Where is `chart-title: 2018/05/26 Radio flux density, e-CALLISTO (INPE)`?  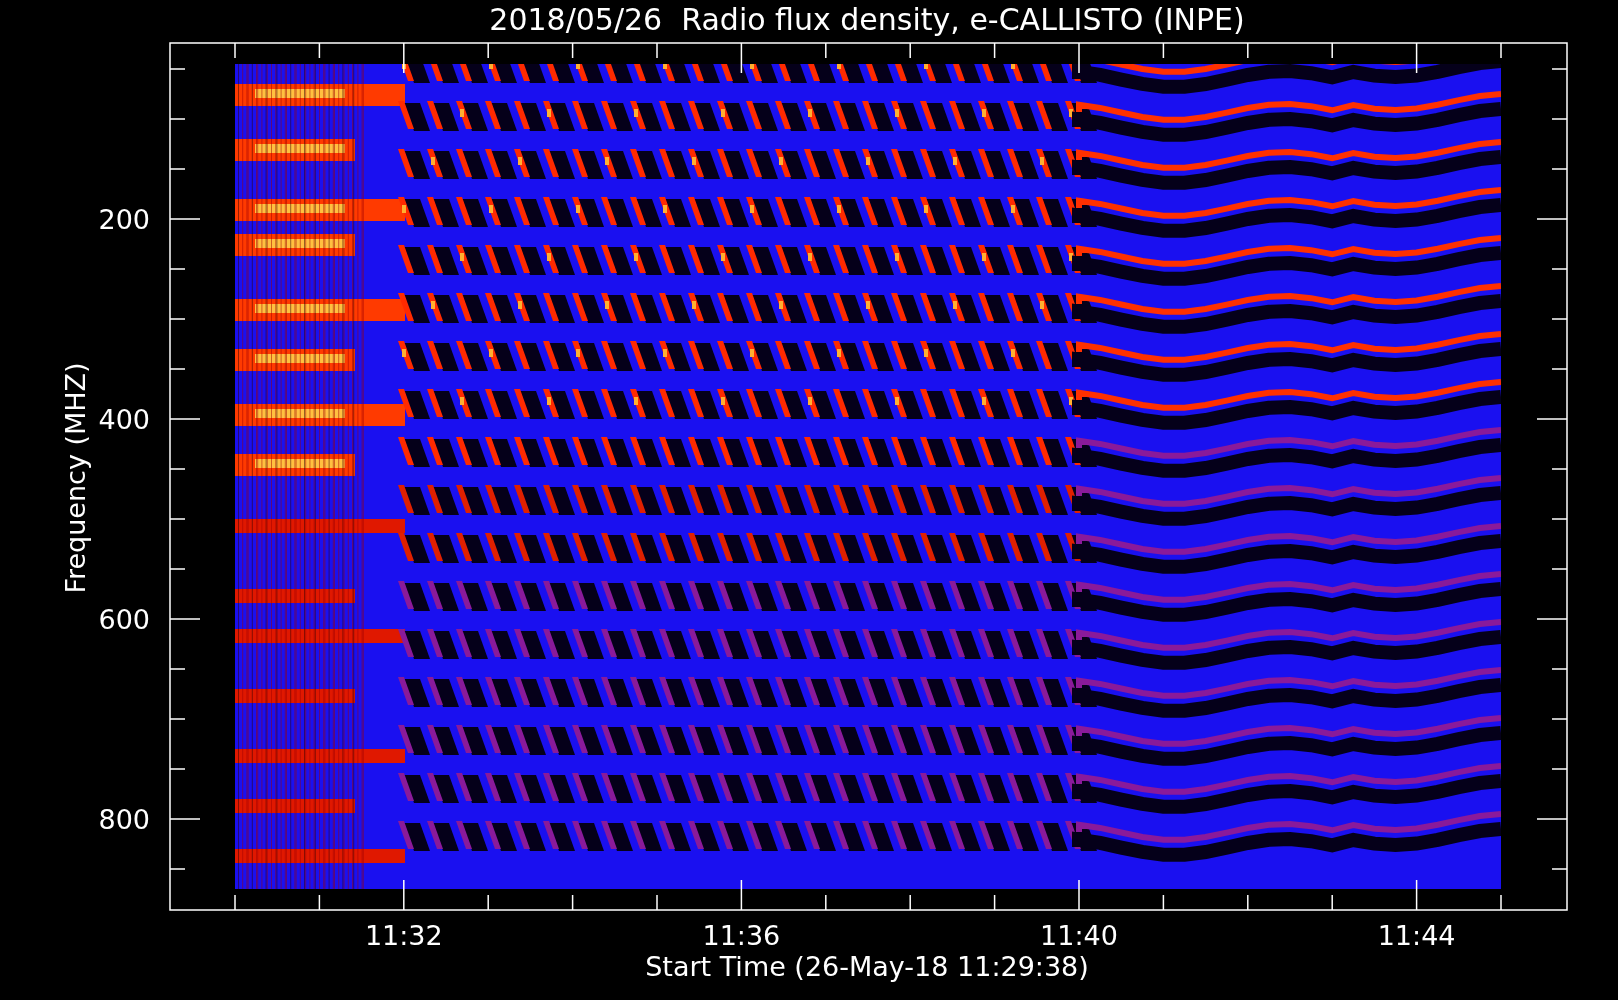 chart-title: 2018/05/26 Radio flux density, e-CALLISTO (INPE) is located at coordinates (867, 19).